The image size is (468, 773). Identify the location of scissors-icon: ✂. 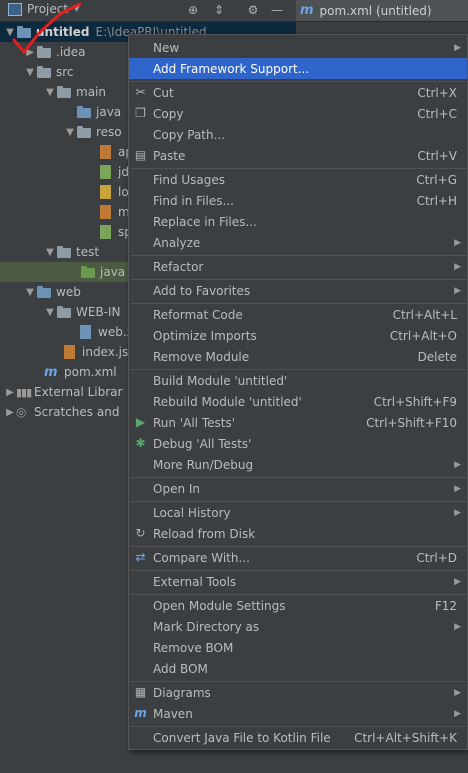
(140, 92).